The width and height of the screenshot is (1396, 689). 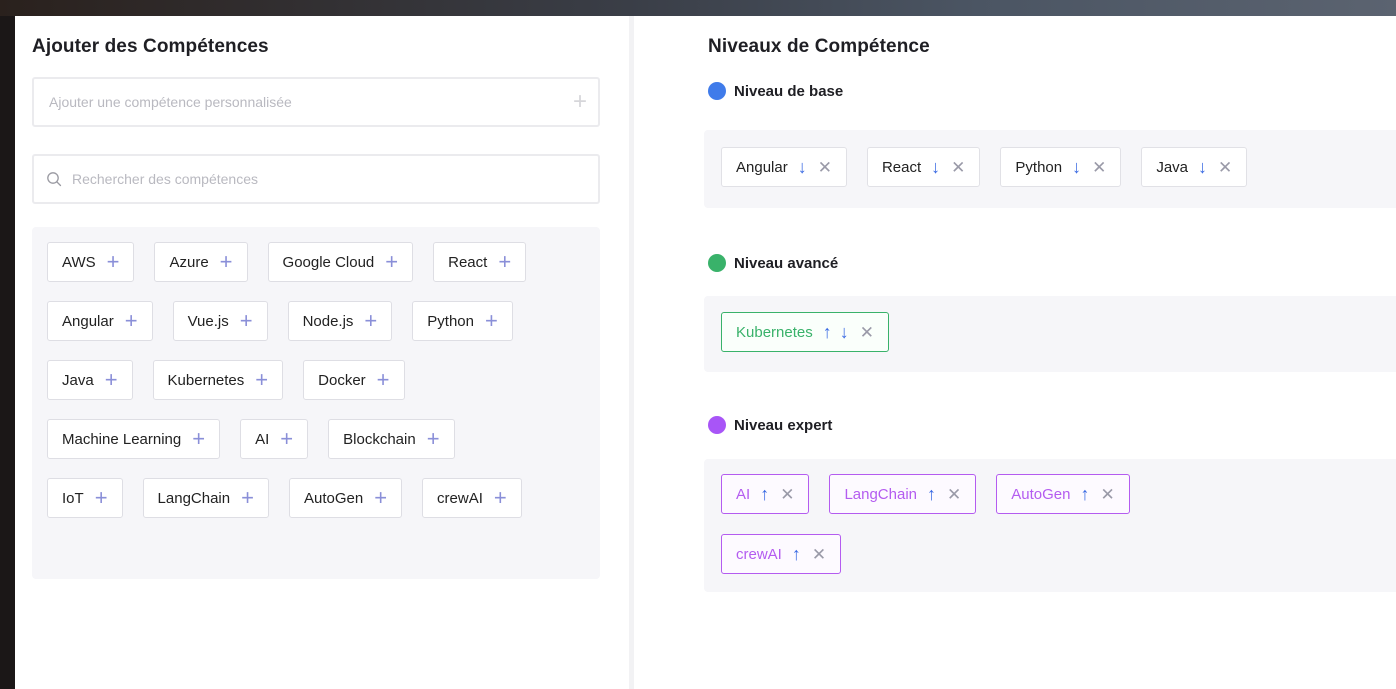 I want to click on search-field, so click(x=316, y=179).